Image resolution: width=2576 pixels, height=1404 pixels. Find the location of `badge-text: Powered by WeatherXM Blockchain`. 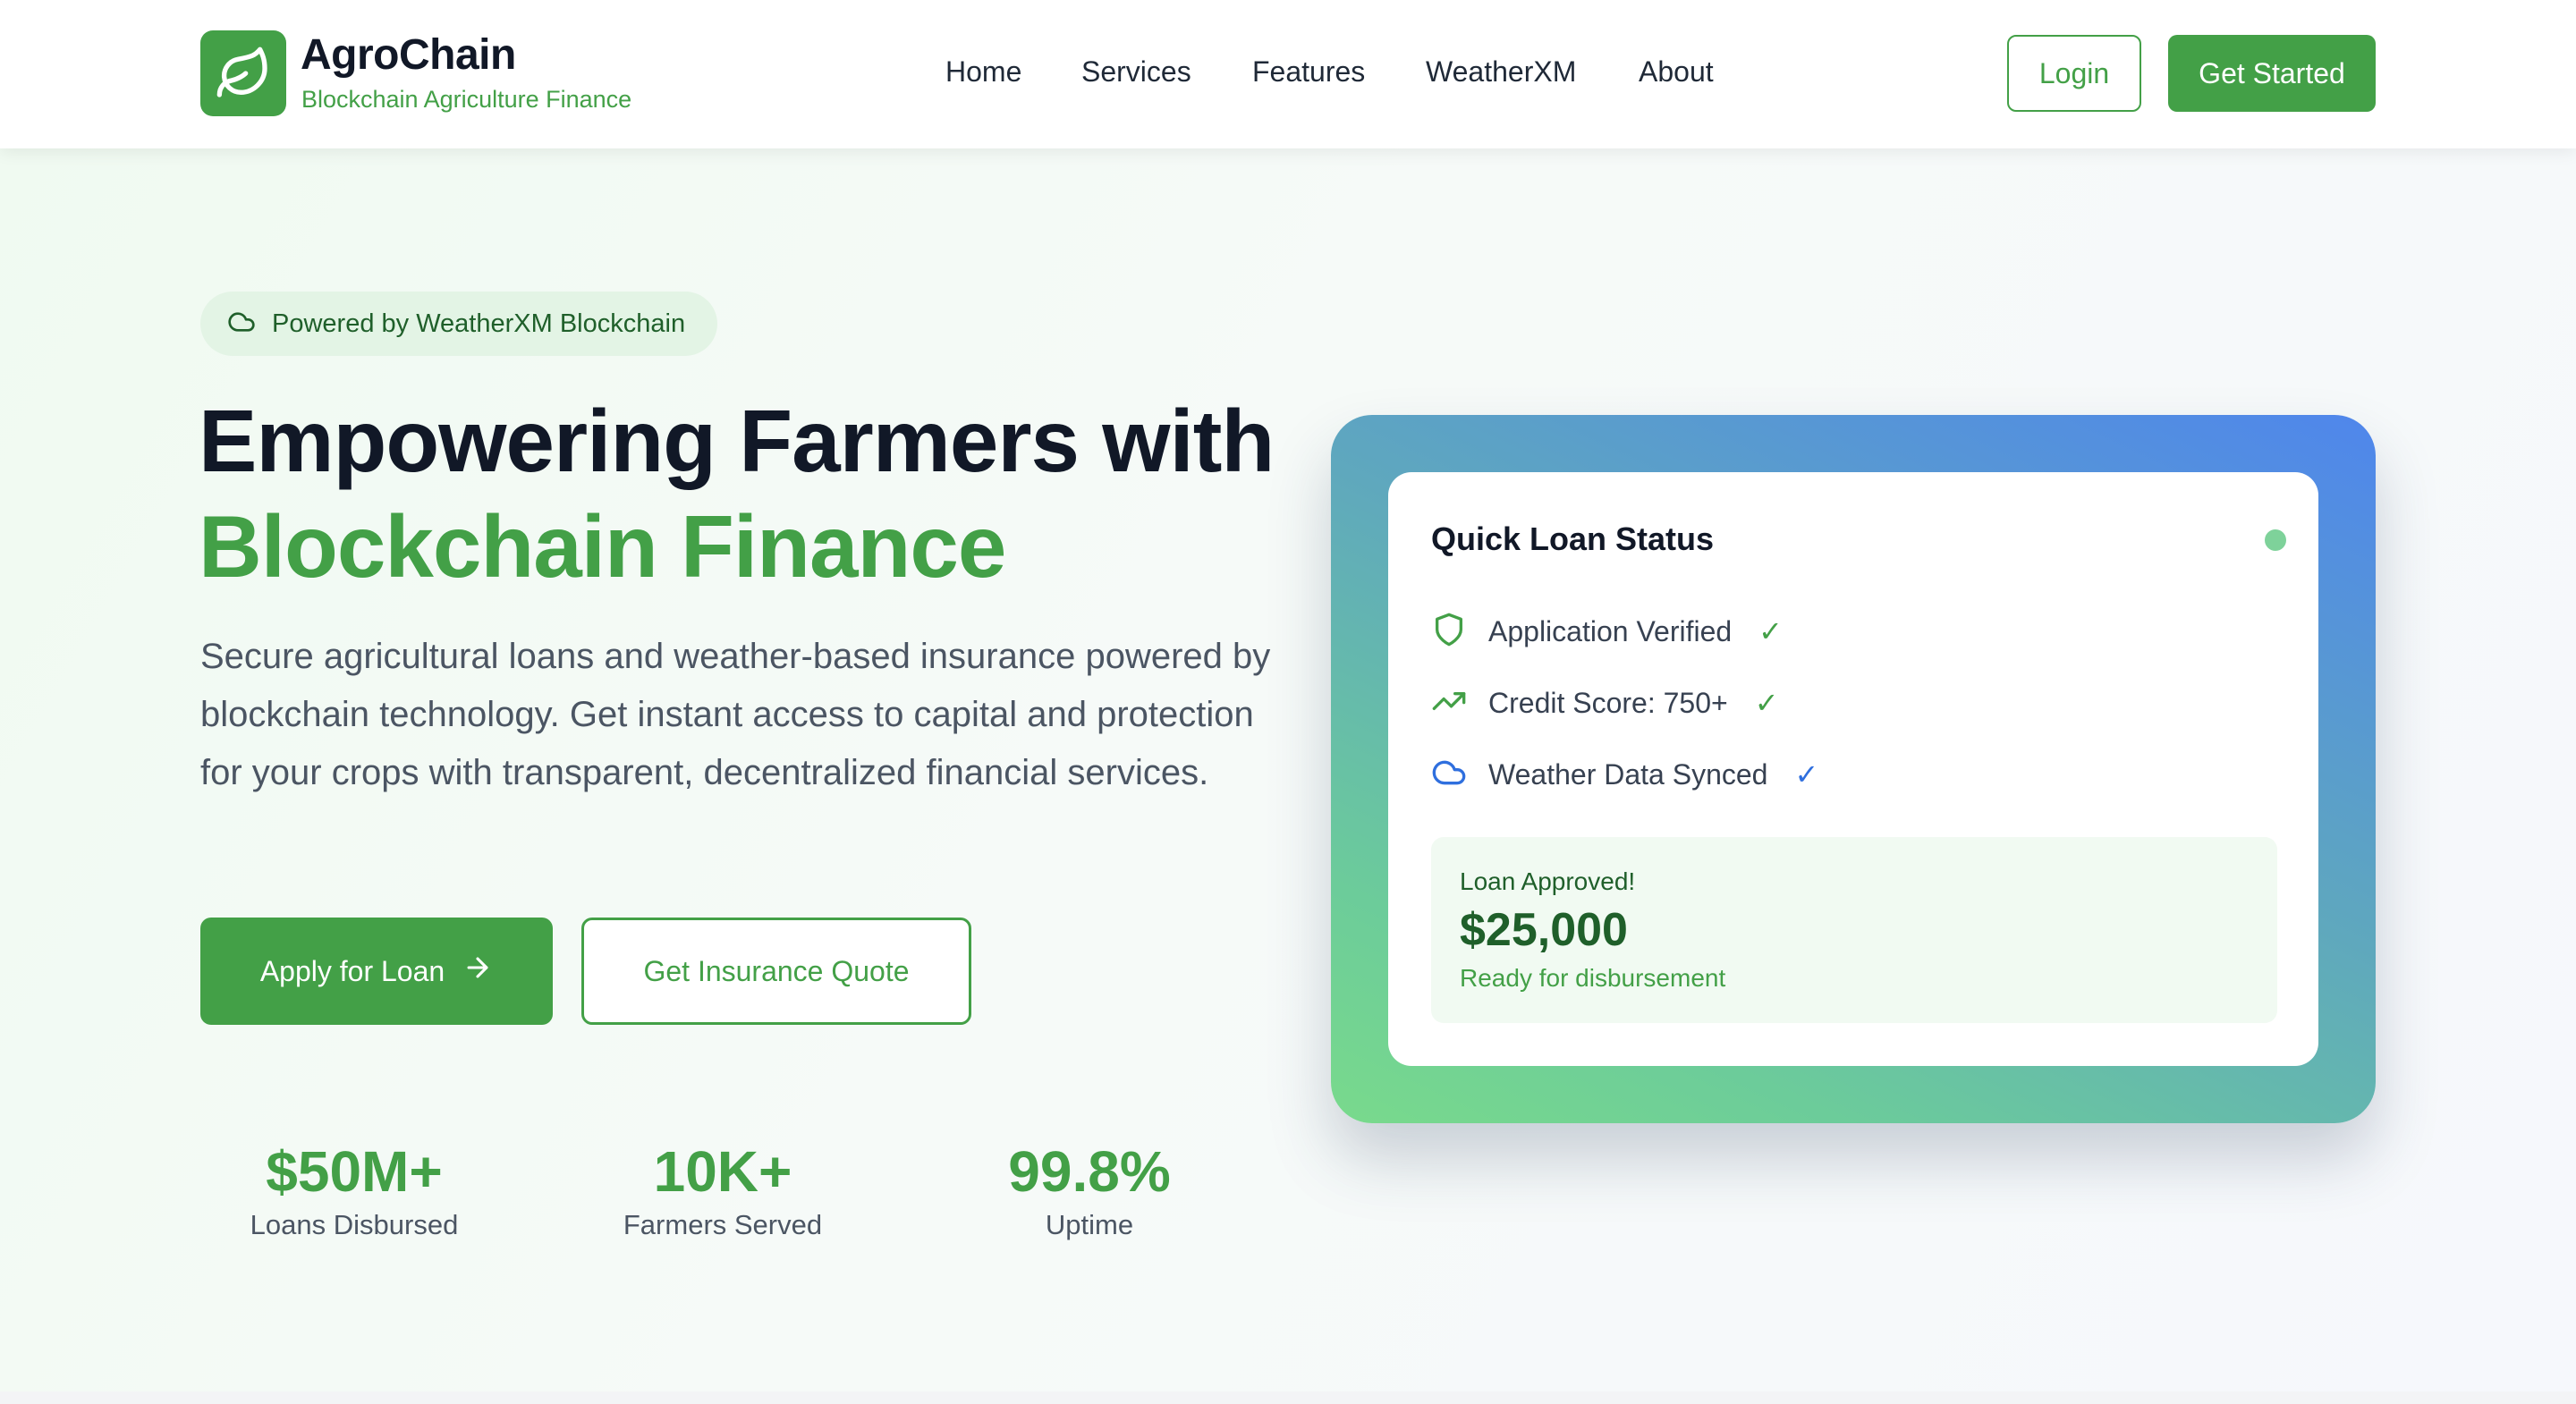

badge-text: Powered by WeatherXM Blockchain is located at coordinates (479, 323).